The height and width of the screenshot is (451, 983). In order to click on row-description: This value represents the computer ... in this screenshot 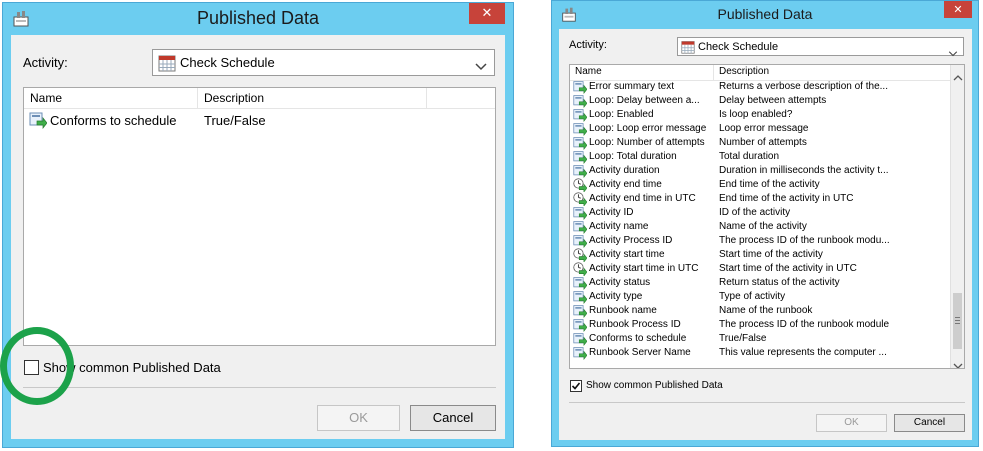, I will do `click(803, 352)`.